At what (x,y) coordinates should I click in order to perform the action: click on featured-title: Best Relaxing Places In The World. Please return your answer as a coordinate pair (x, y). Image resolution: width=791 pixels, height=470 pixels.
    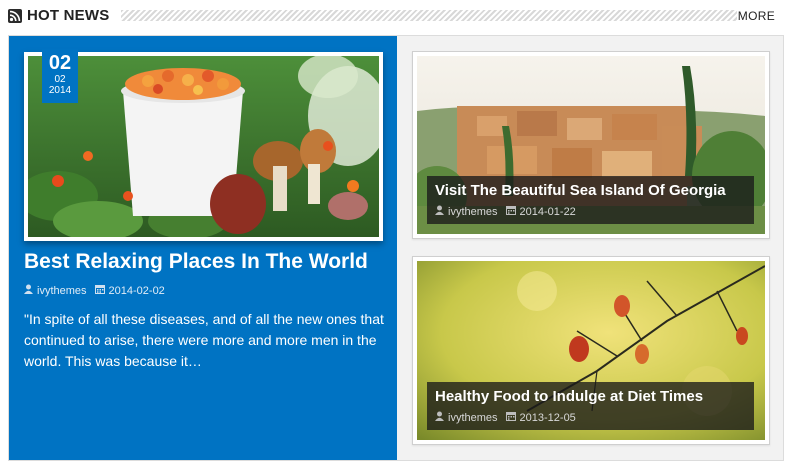
    Looking at the image, I should click on (196, 262).